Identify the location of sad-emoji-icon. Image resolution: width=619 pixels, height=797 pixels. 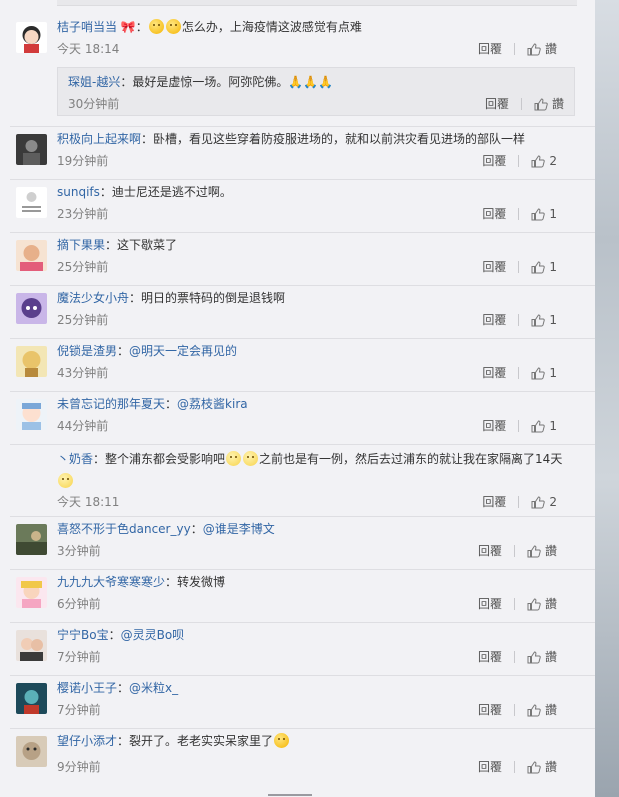
(251, 458).